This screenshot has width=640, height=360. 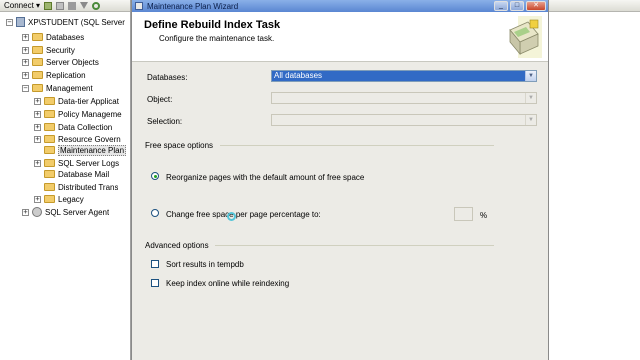 What do you see at coordinates (398, 120) in the screenshot?
I see `selection-selected-value` at bounding box center [398, 120].